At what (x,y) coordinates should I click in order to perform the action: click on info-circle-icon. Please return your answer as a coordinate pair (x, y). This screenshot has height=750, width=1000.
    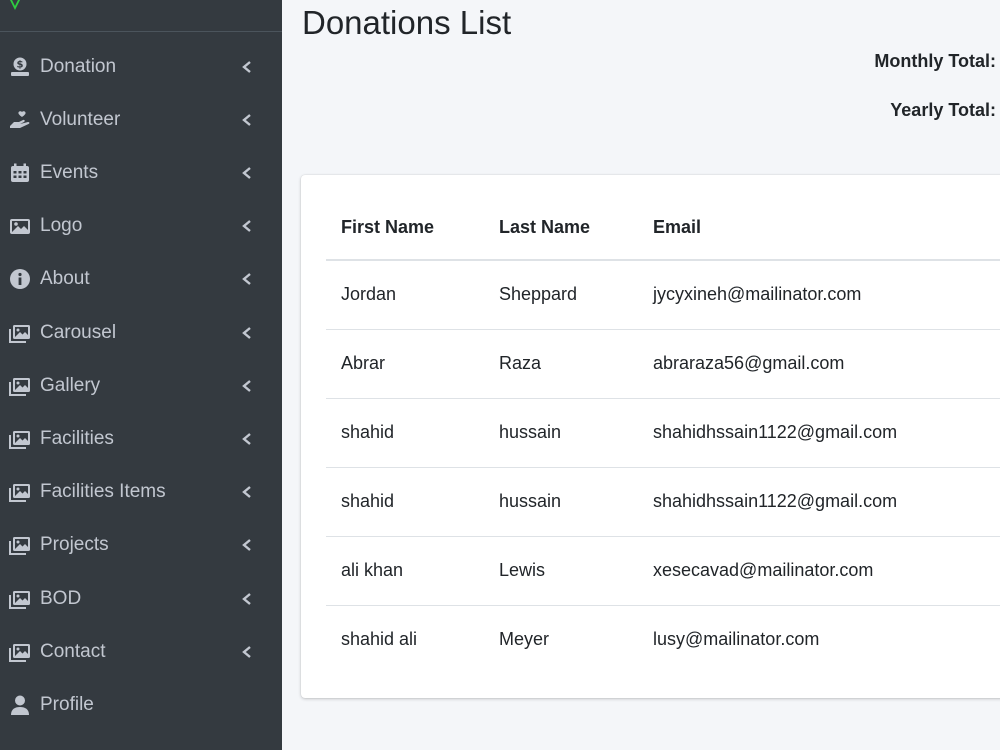
    Looking at the image, I should click on (20, 279).